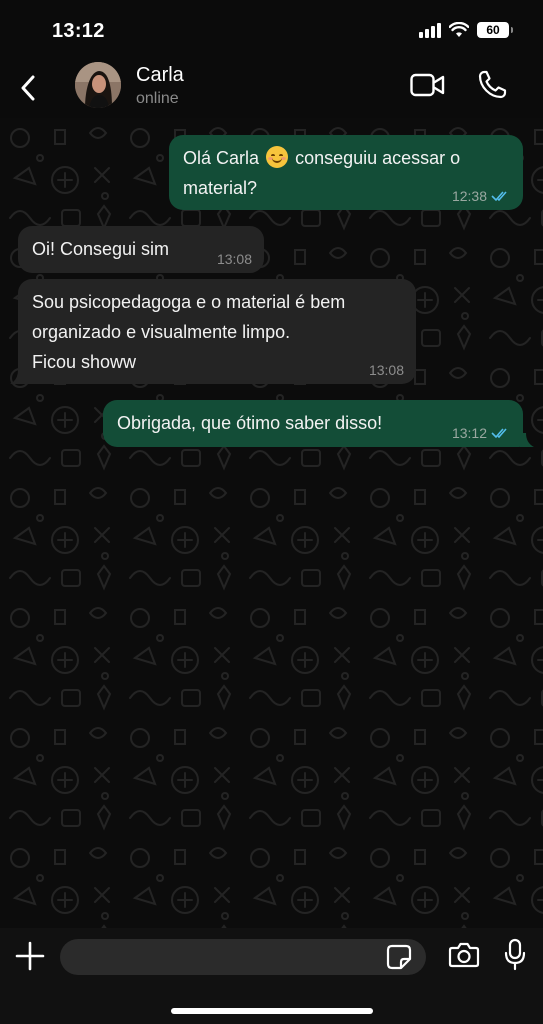 The width and height of the screenshot is (543, 1024). I want to click on battery-icon: 60, so click(495, 30).